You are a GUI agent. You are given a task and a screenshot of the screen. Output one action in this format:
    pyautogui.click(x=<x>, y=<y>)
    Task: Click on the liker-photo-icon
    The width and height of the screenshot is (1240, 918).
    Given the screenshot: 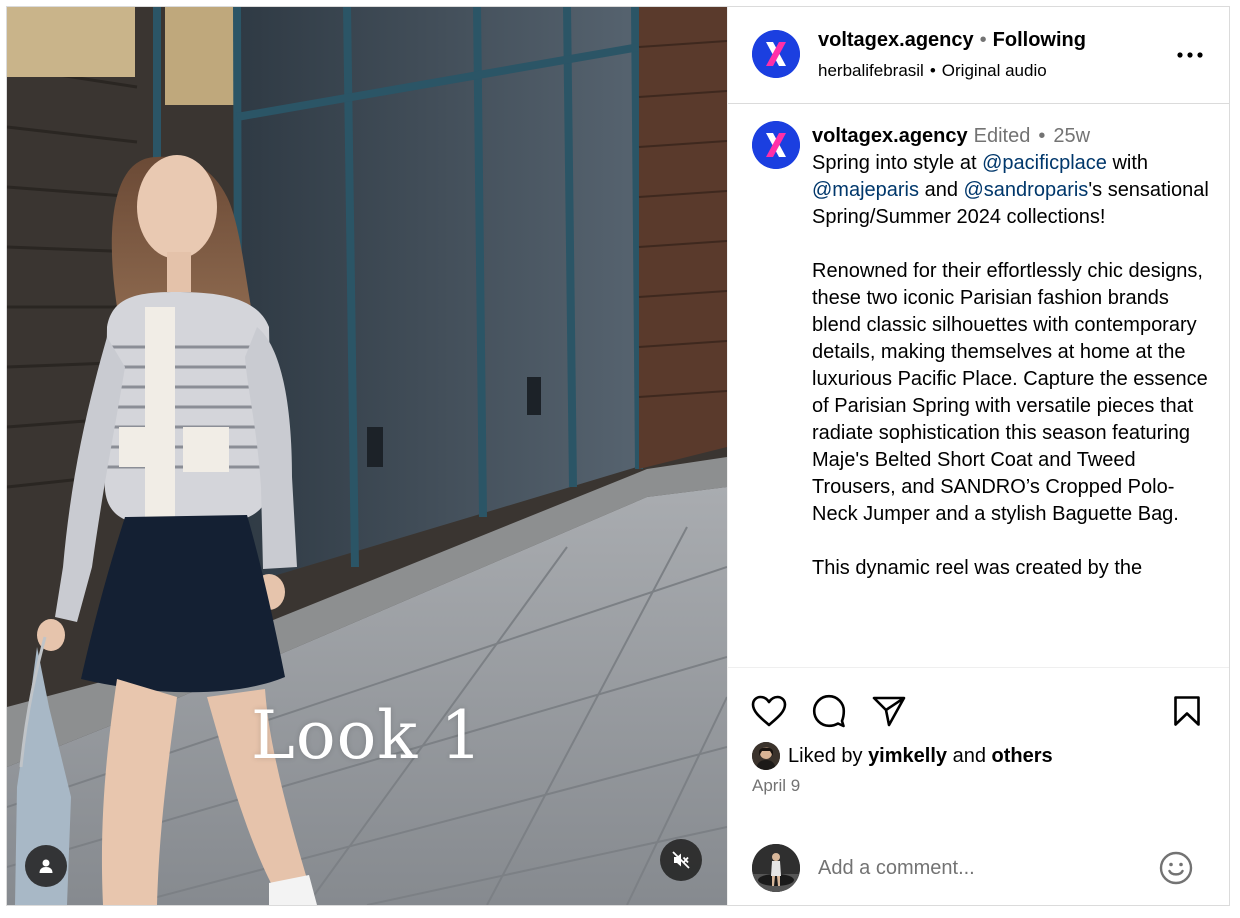 What is the action you would take?
    pyautogui.click(x=766, y=756)
    